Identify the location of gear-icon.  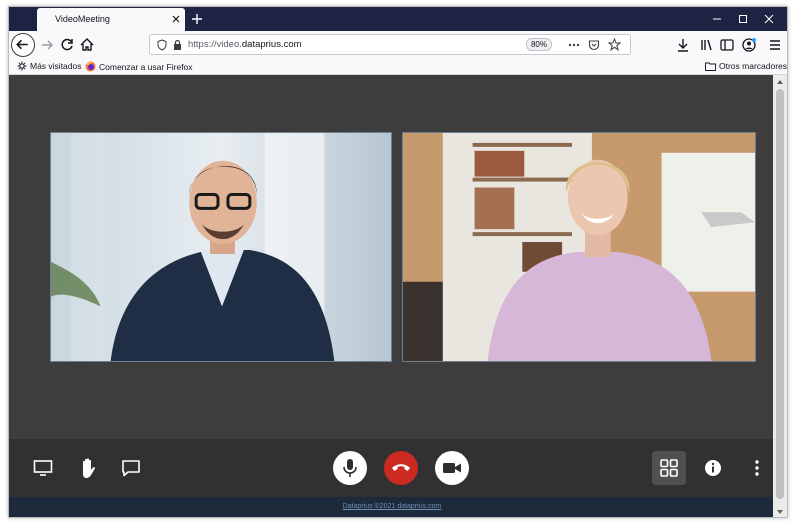
(22, 66).